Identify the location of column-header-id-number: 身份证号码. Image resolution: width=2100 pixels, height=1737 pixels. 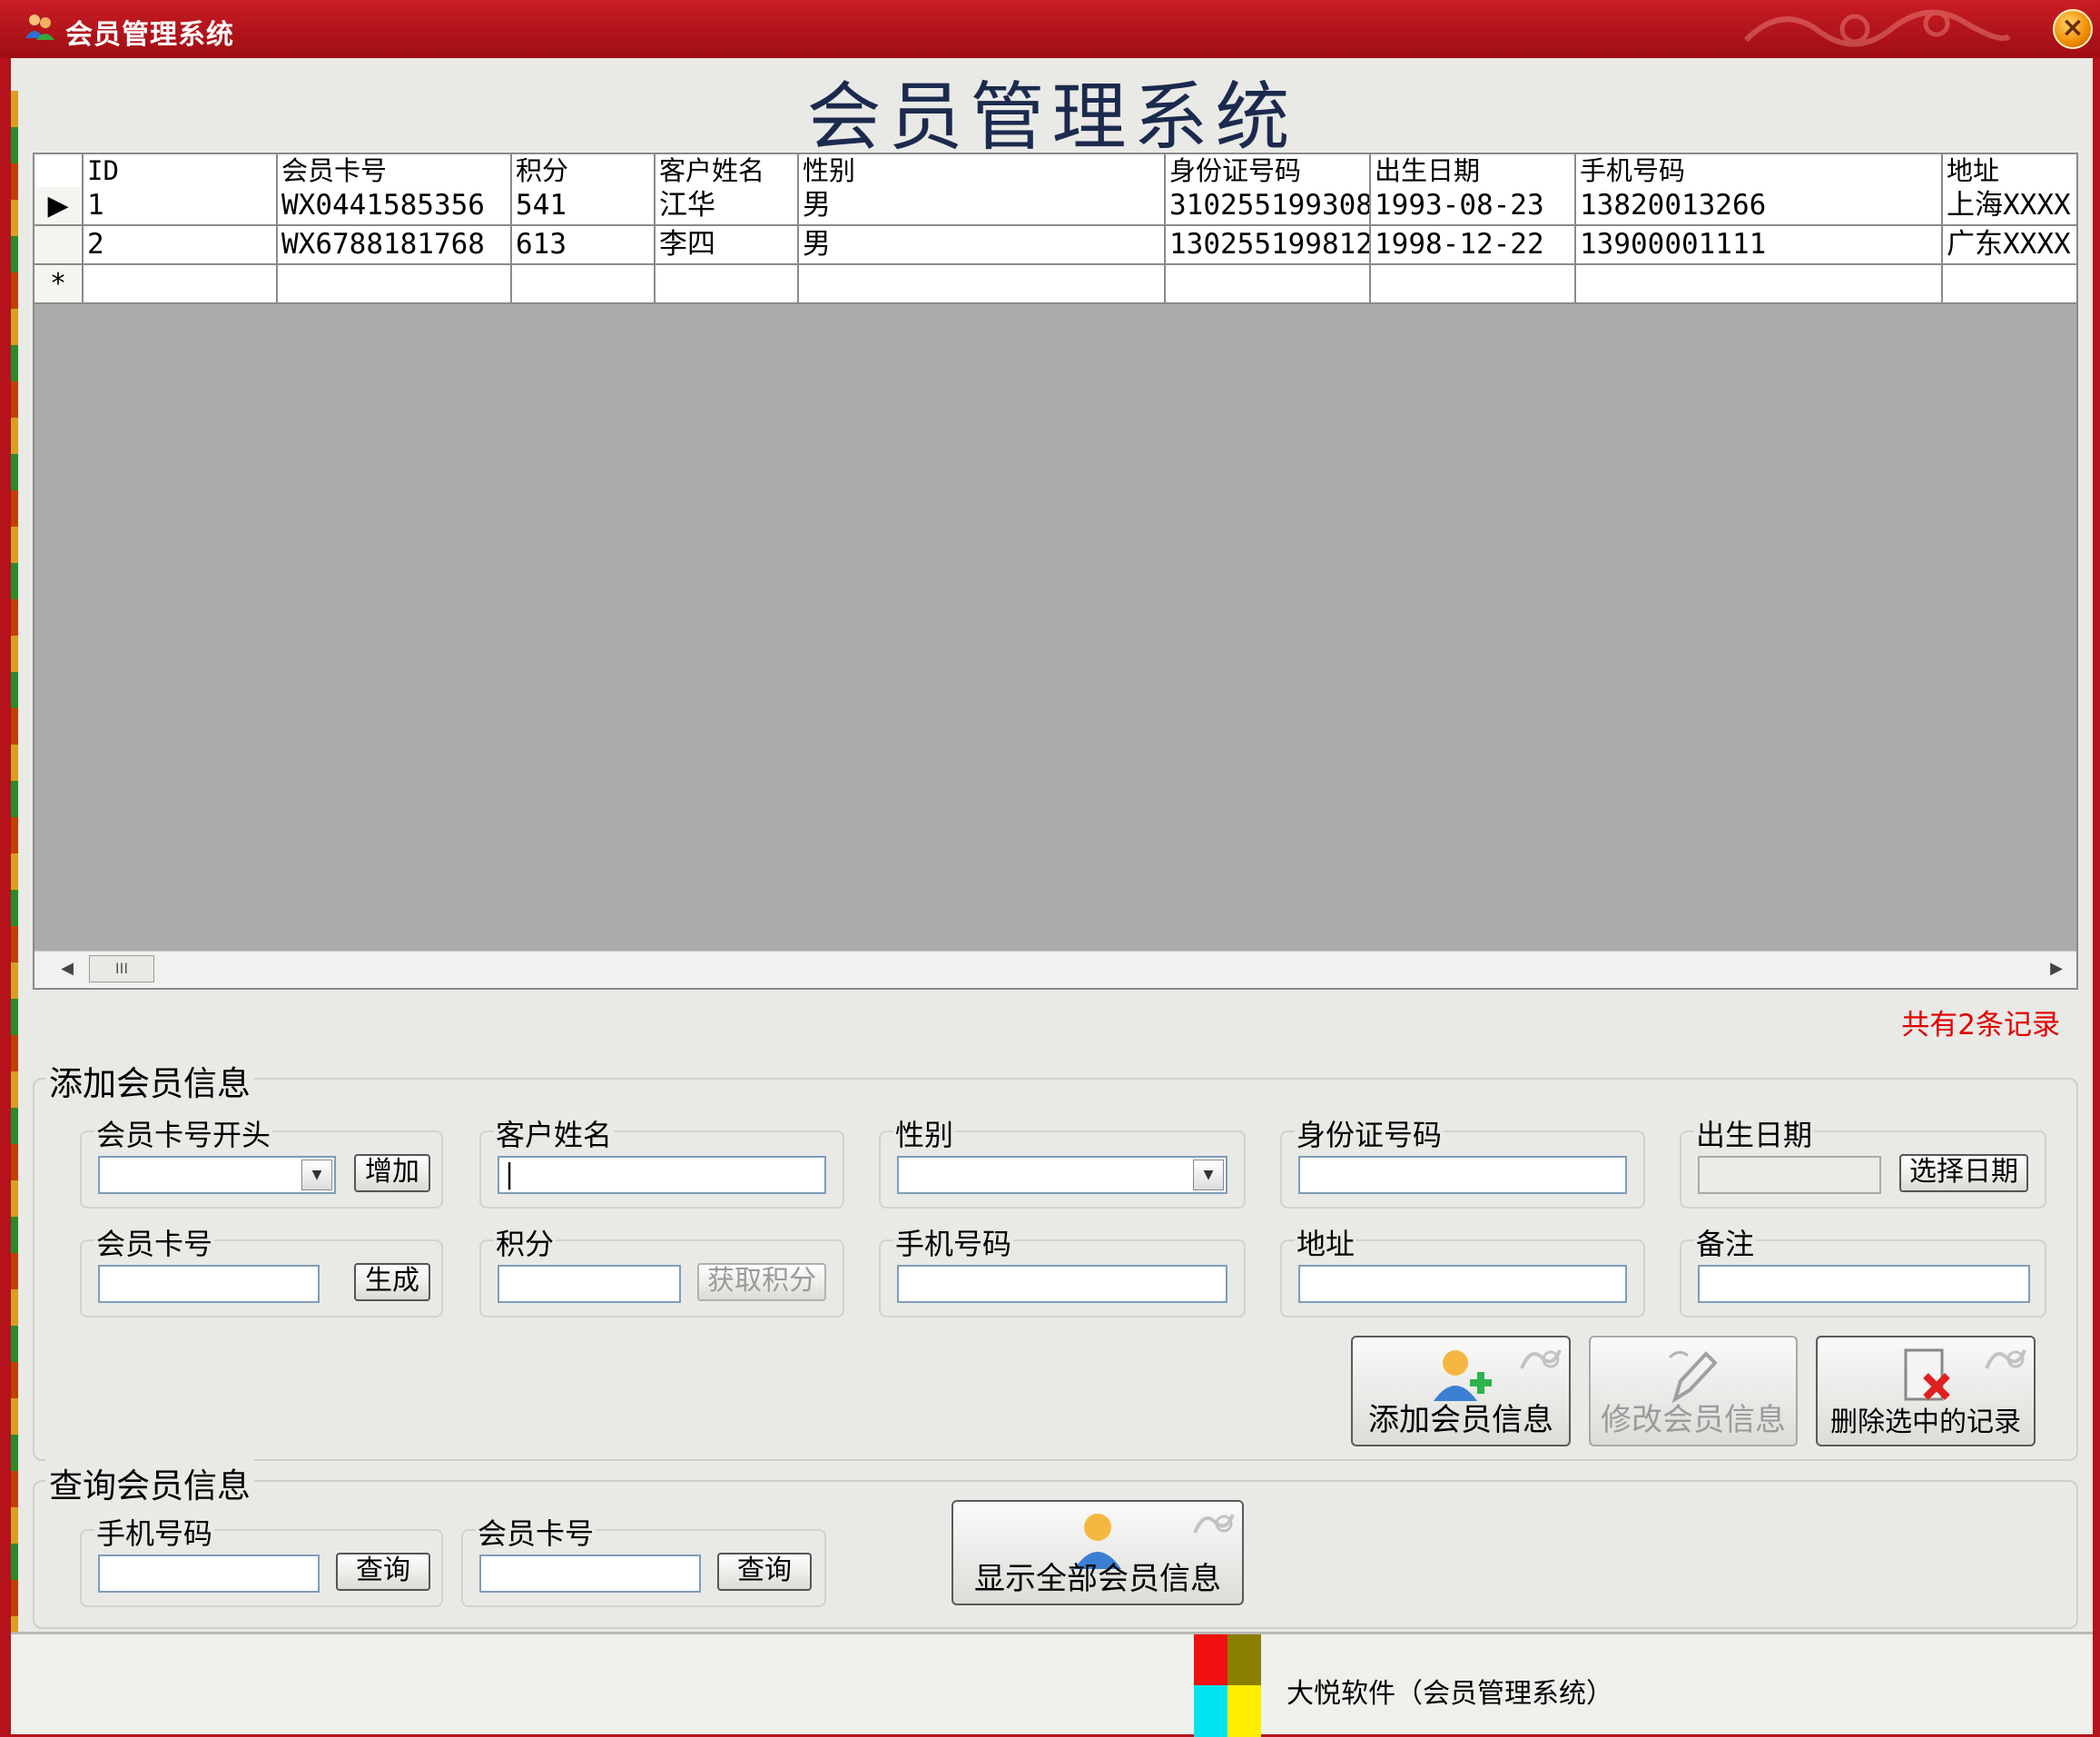
(1268, 171).